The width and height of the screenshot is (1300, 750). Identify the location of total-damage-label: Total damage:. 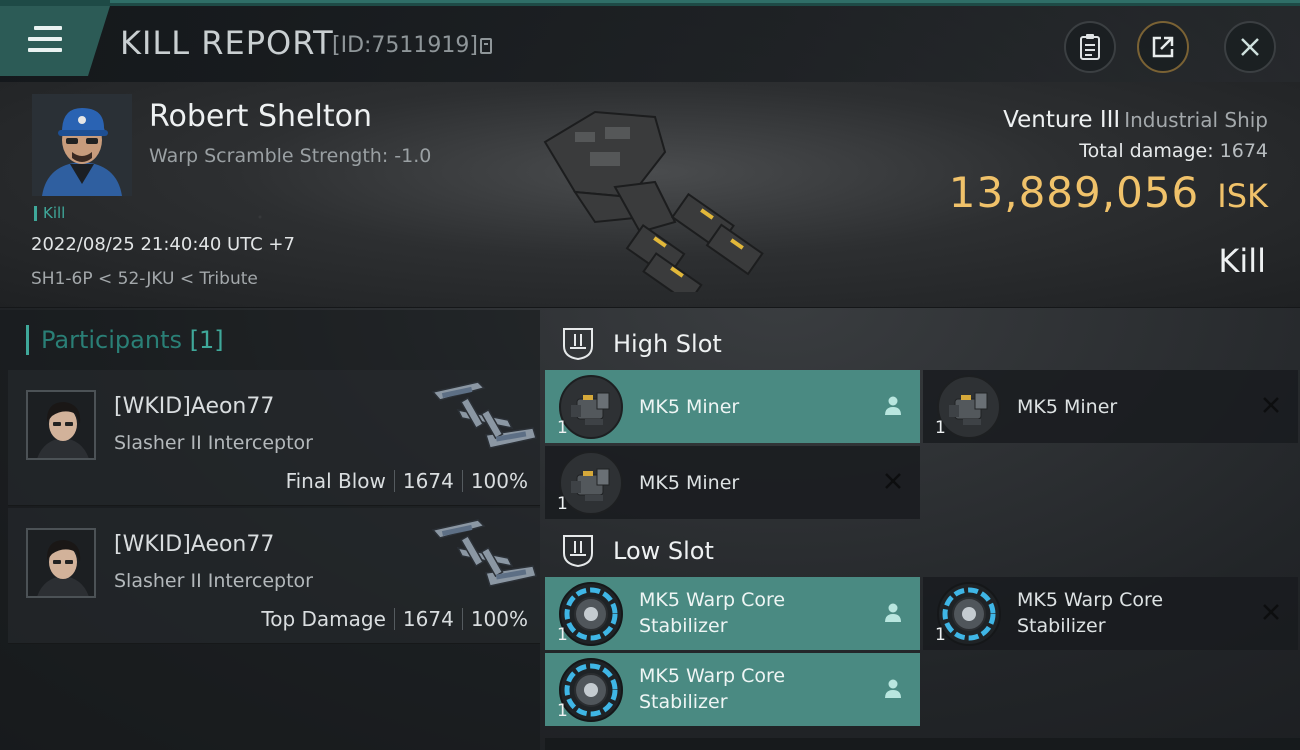
(1146, 151).